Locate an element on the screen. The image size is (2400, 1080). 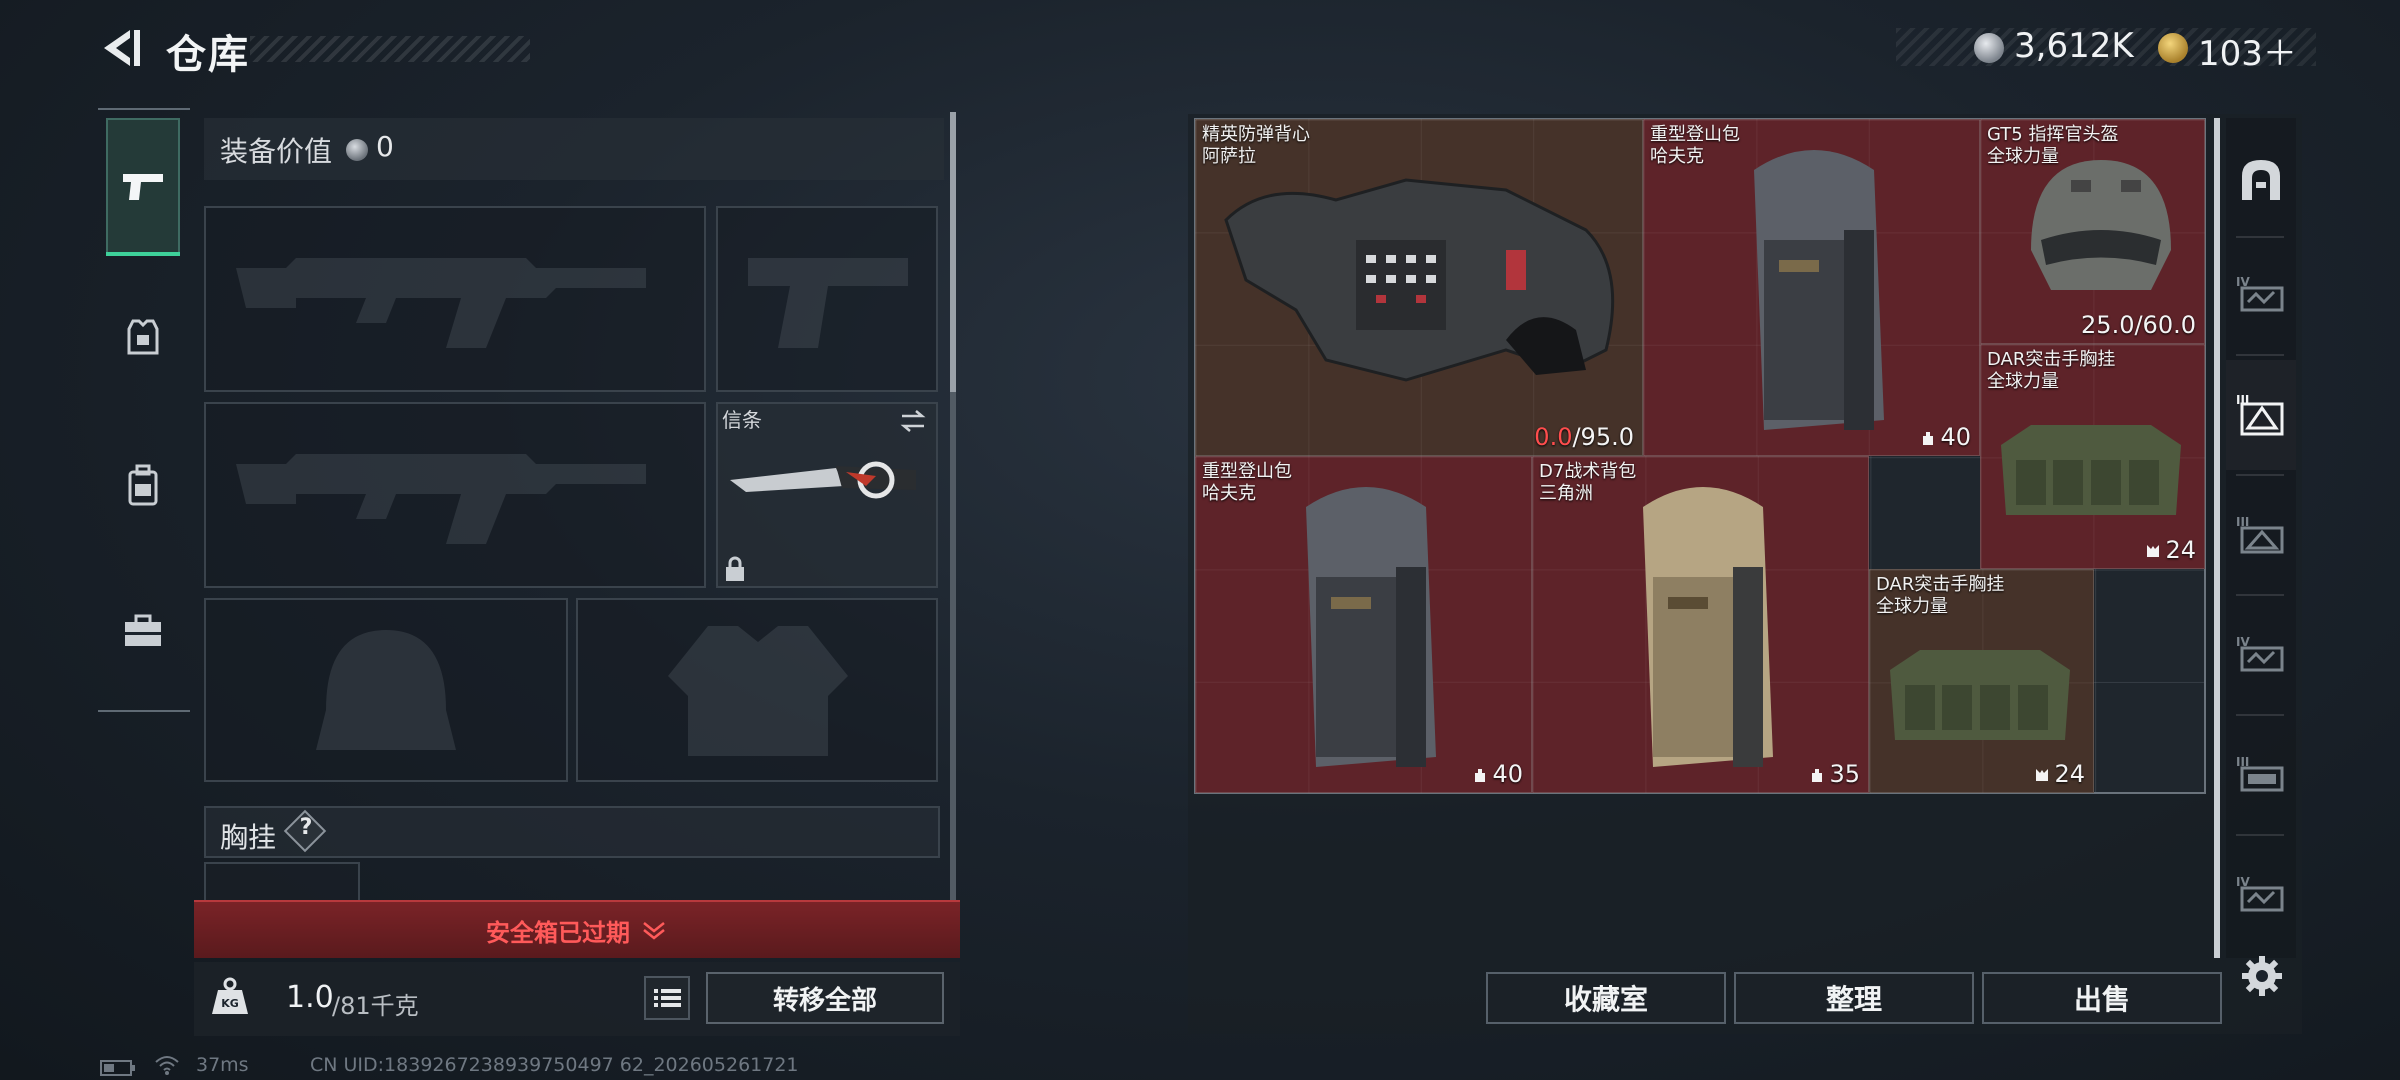
battery-icon is located at coordinates (117, 1068).